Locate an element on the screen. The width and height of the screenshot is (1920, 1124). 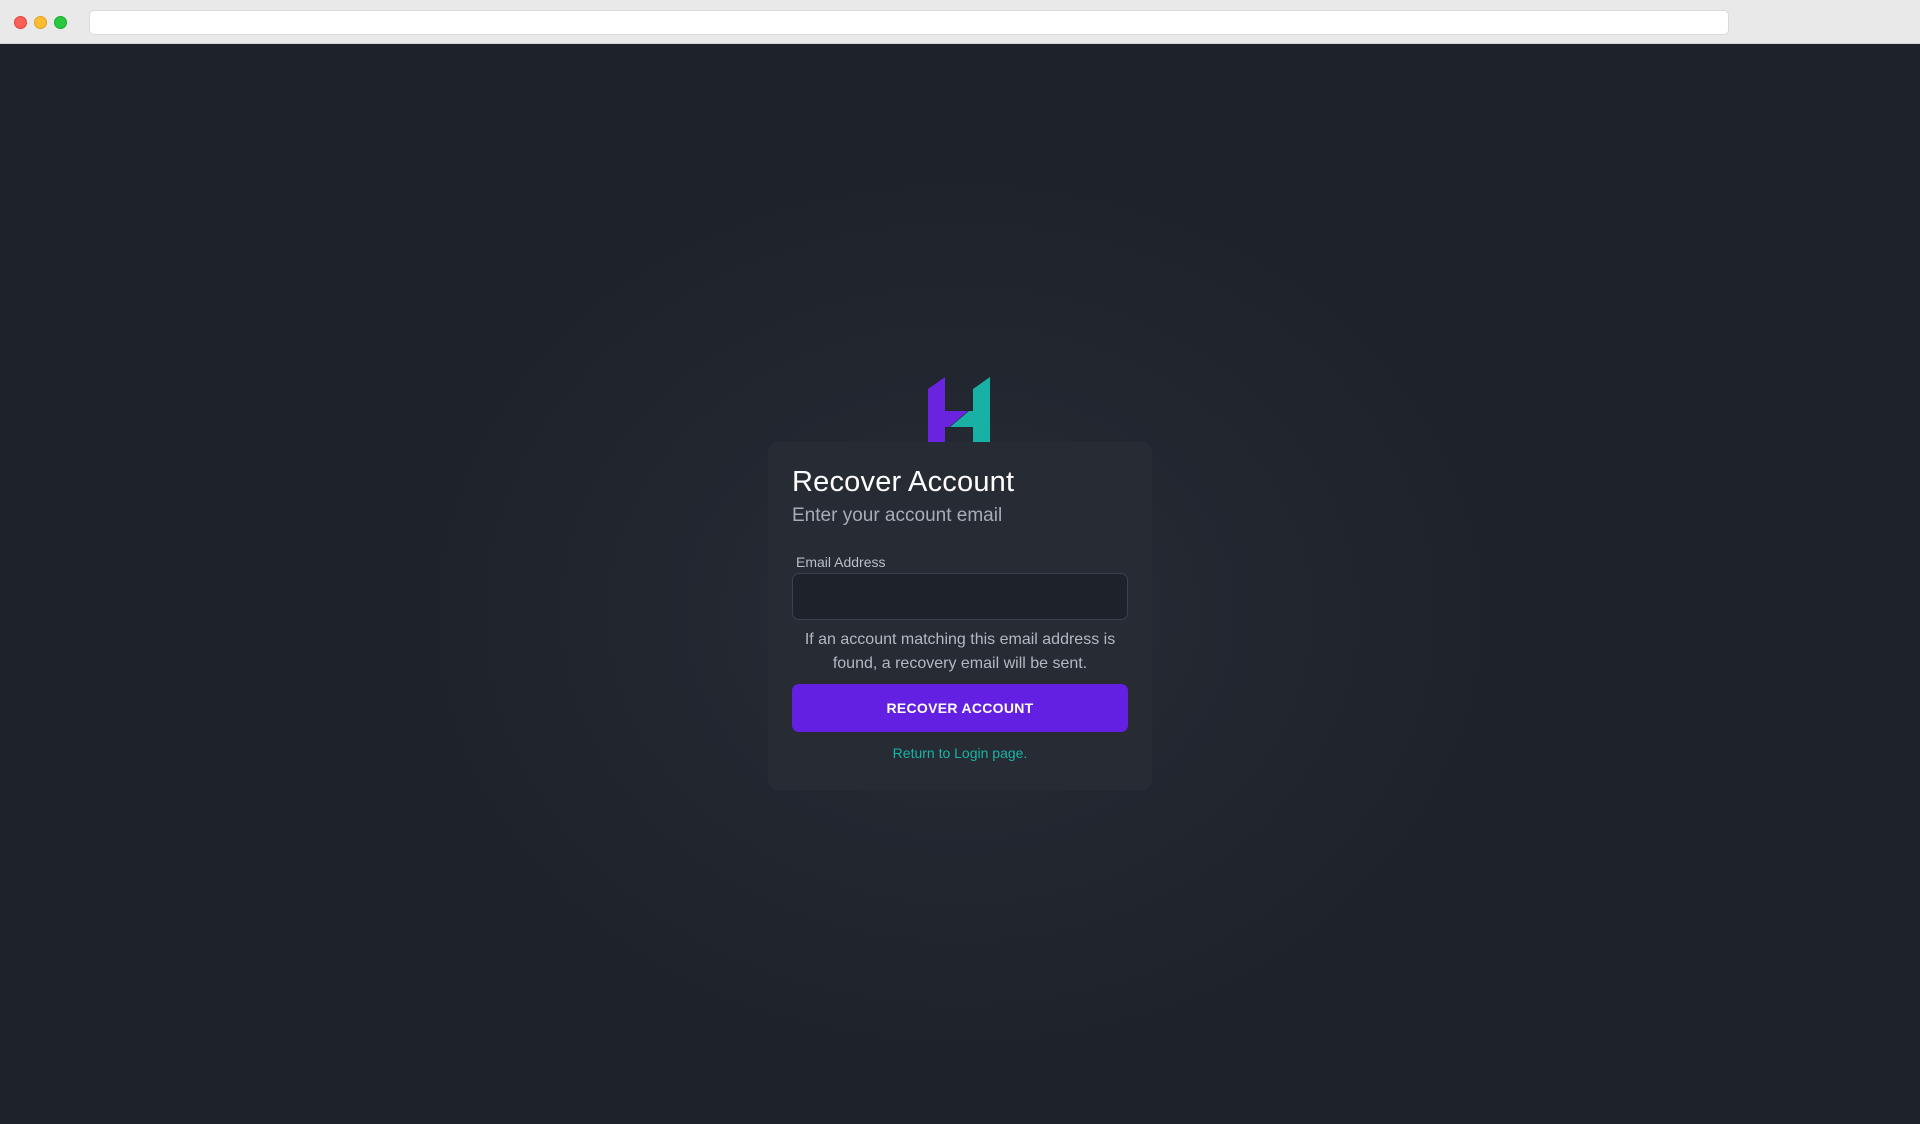
browser-chrome is located at coordinates (960, 22).